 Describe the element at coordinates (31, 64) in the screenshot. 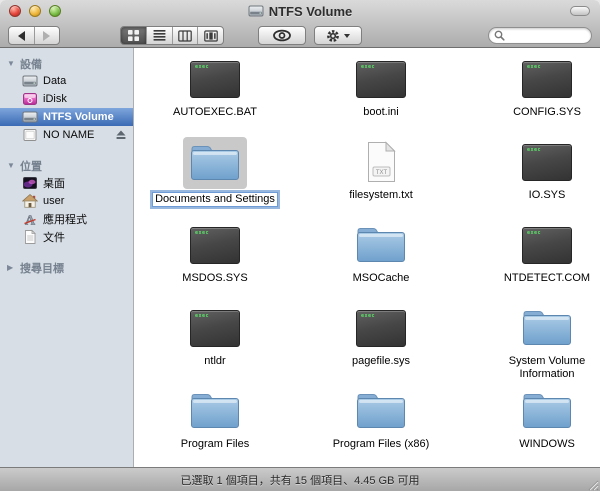

I see `sidebar-section-label: 設備` at that location.